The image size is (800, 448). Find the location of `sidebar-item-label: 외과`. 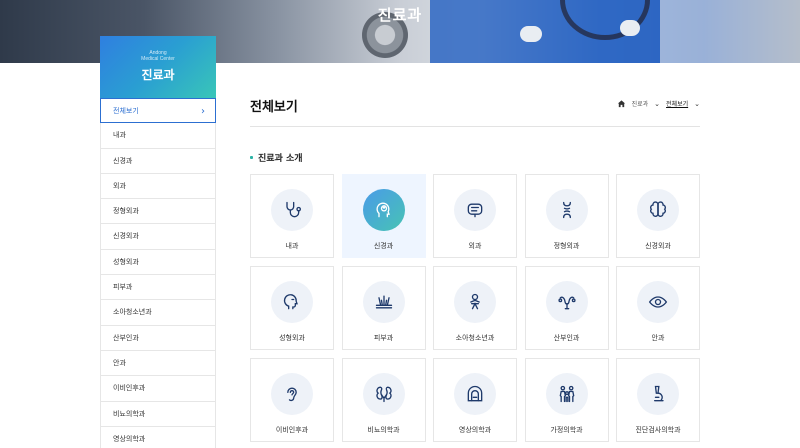

sidebar-item-label: 외과 is located at coordinates (119, 185).